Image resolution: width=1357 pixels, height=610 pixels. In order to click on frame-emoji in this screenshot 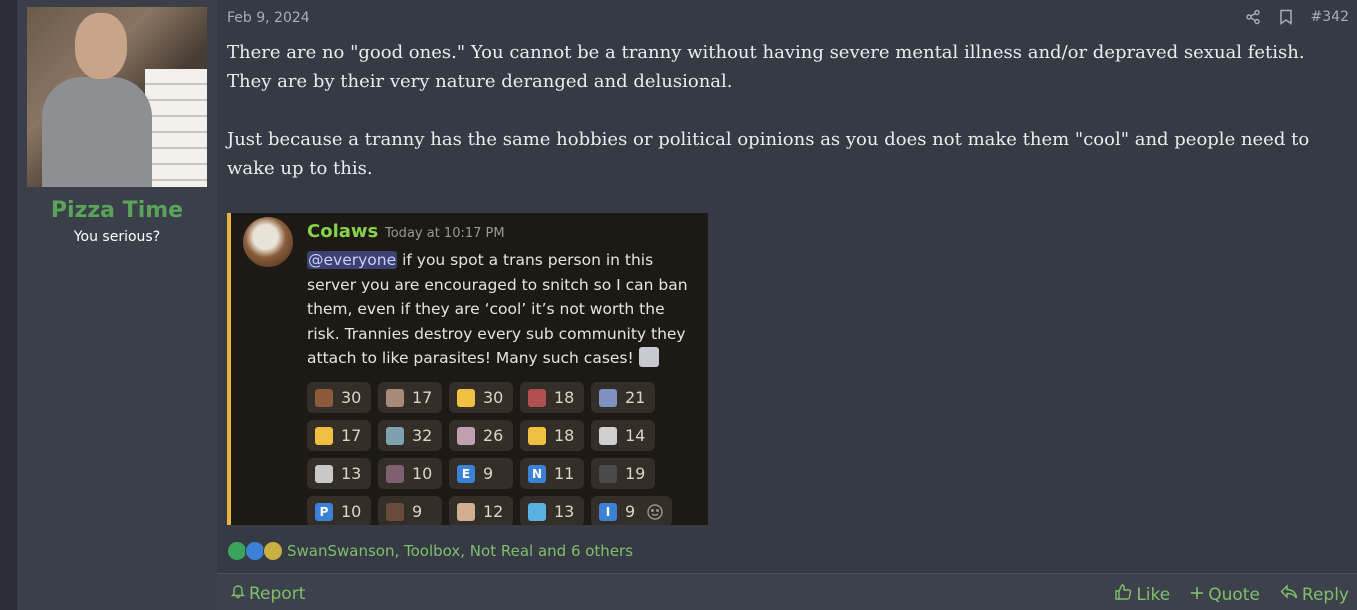, I will do `click(608, 435)`.